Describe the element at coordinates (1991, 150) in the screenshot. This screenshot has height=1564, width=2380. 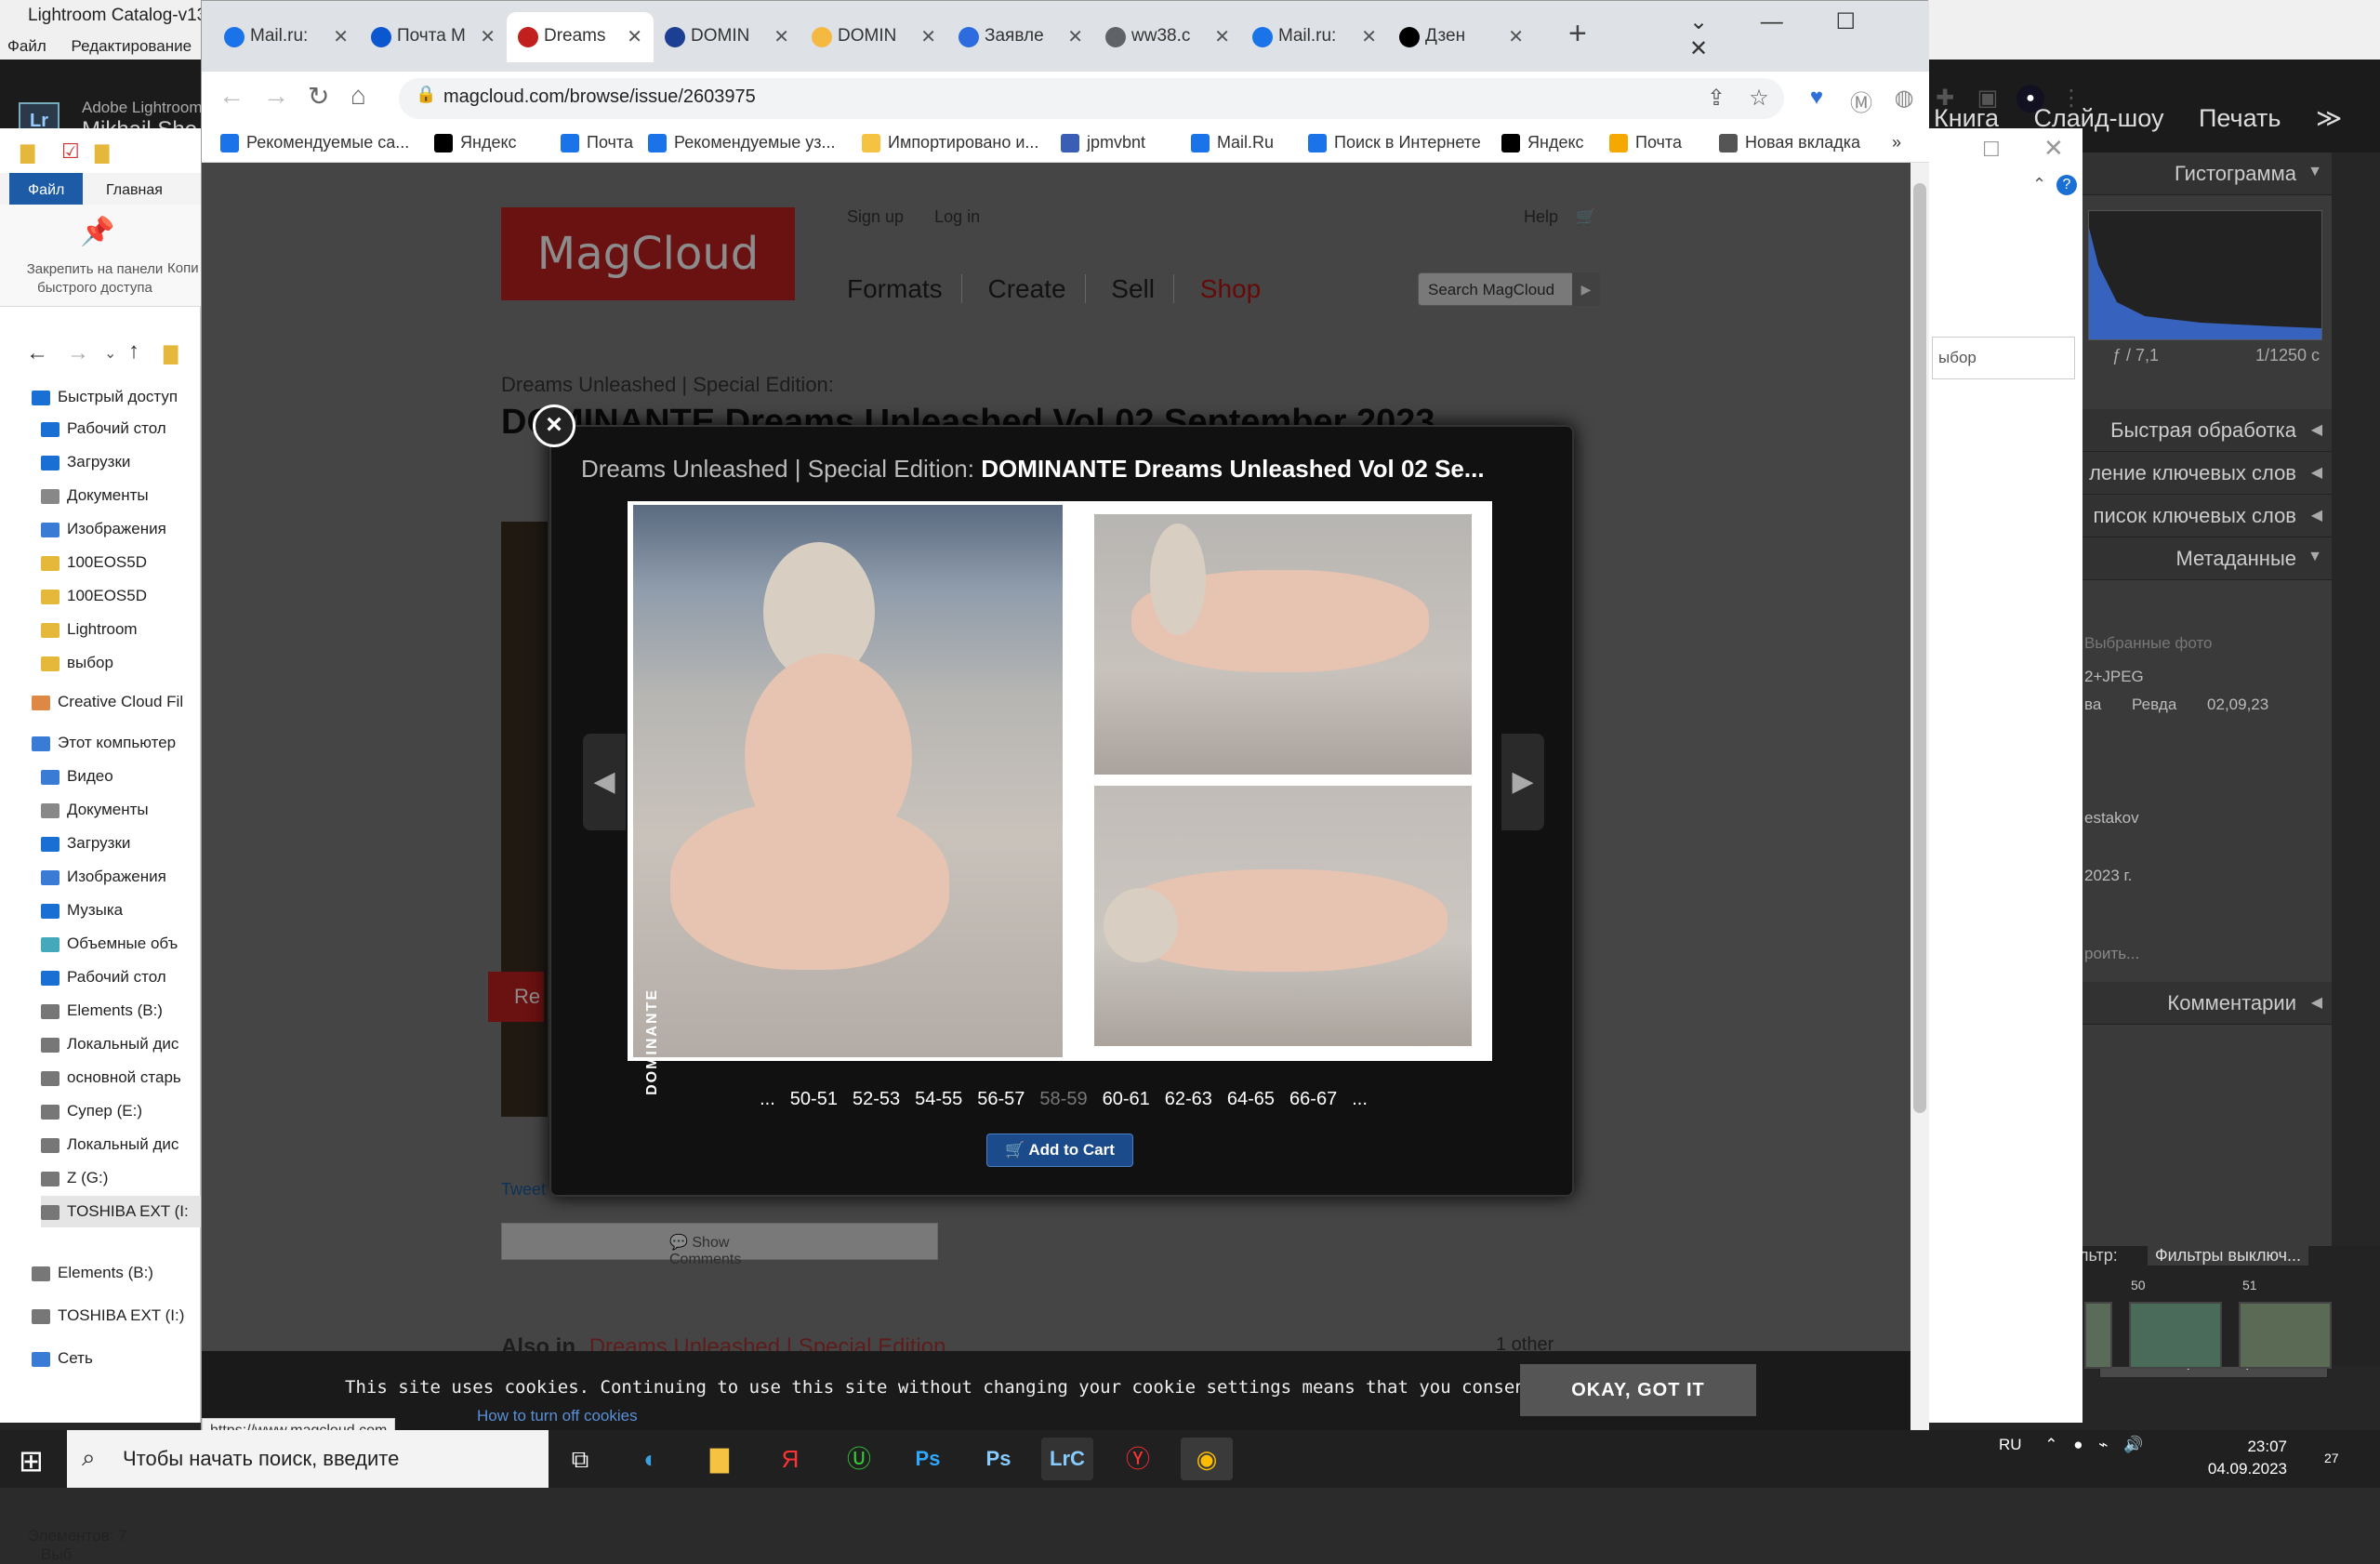
I see `maximize-icon: ☐` at that location.